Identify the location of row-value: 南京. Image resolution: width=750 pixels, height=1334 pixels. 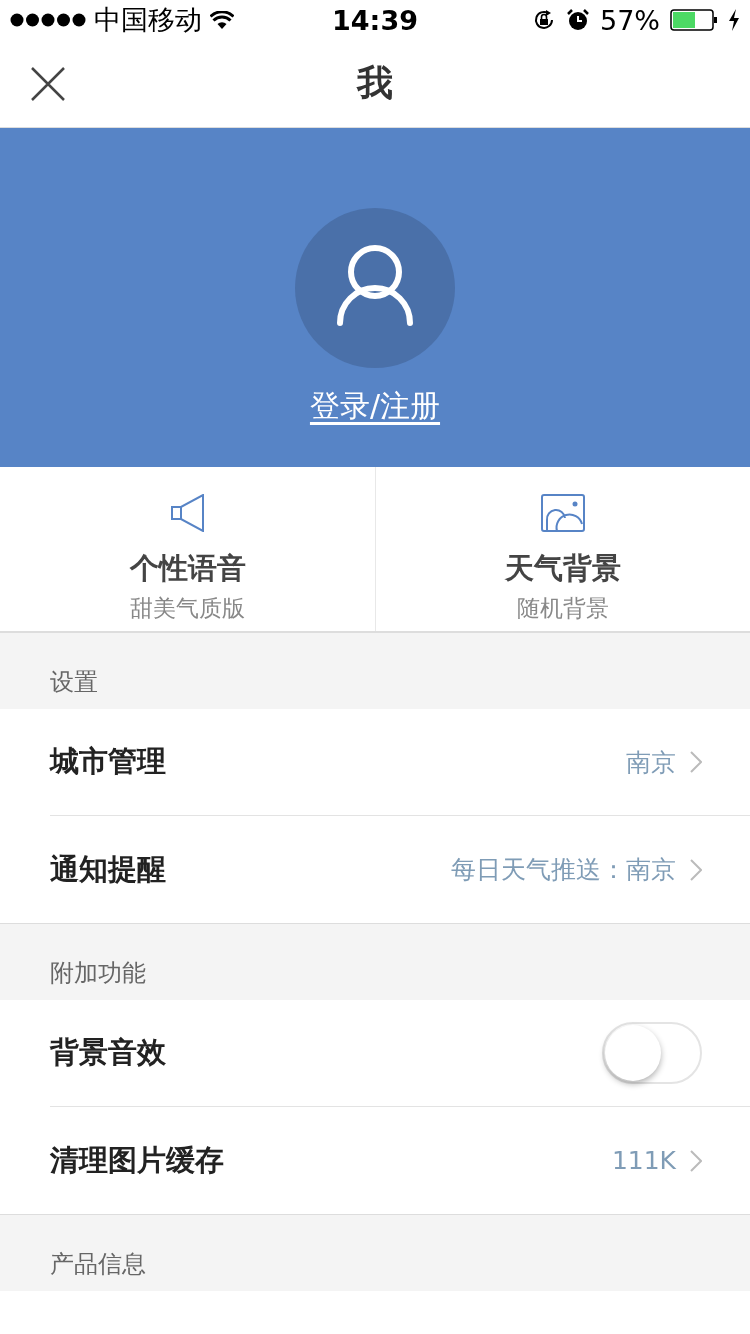
(651, 762).